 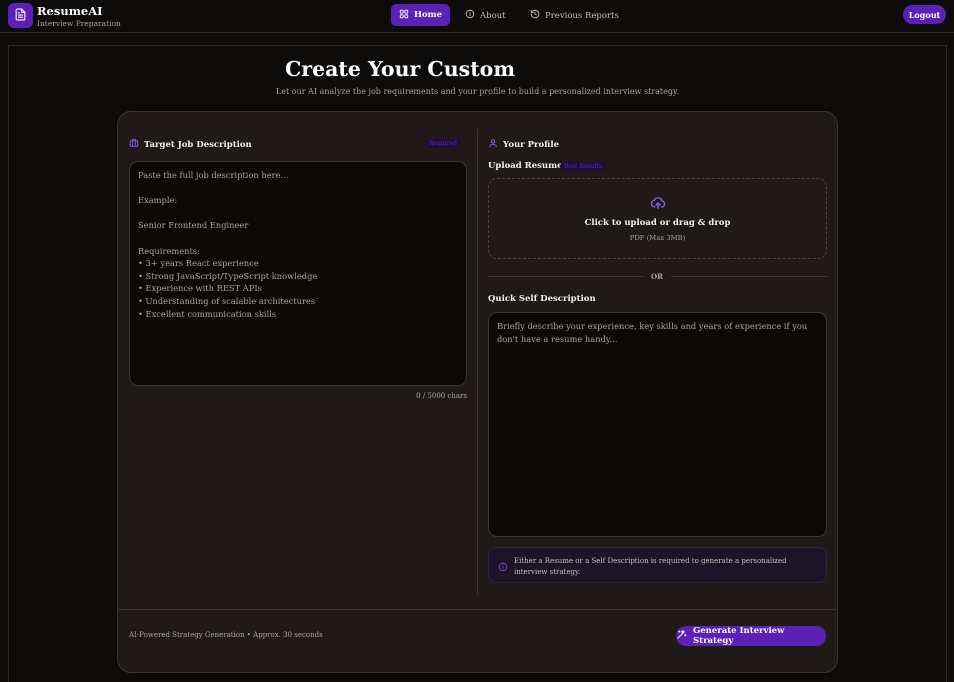 I want to click on history-icon, so click(x=535, y=15).